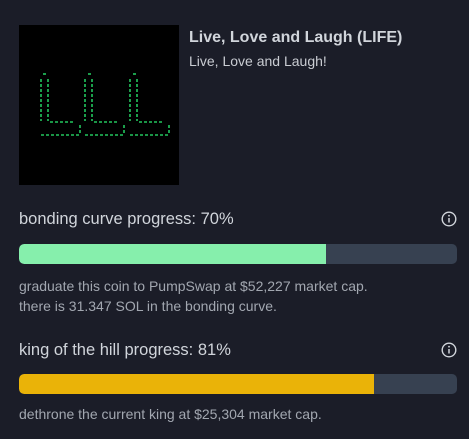 Image resolution: width=469 pixels, height=439 pixels. I want to click on king-of-the-hill-progress-fill, so click(196, 384).